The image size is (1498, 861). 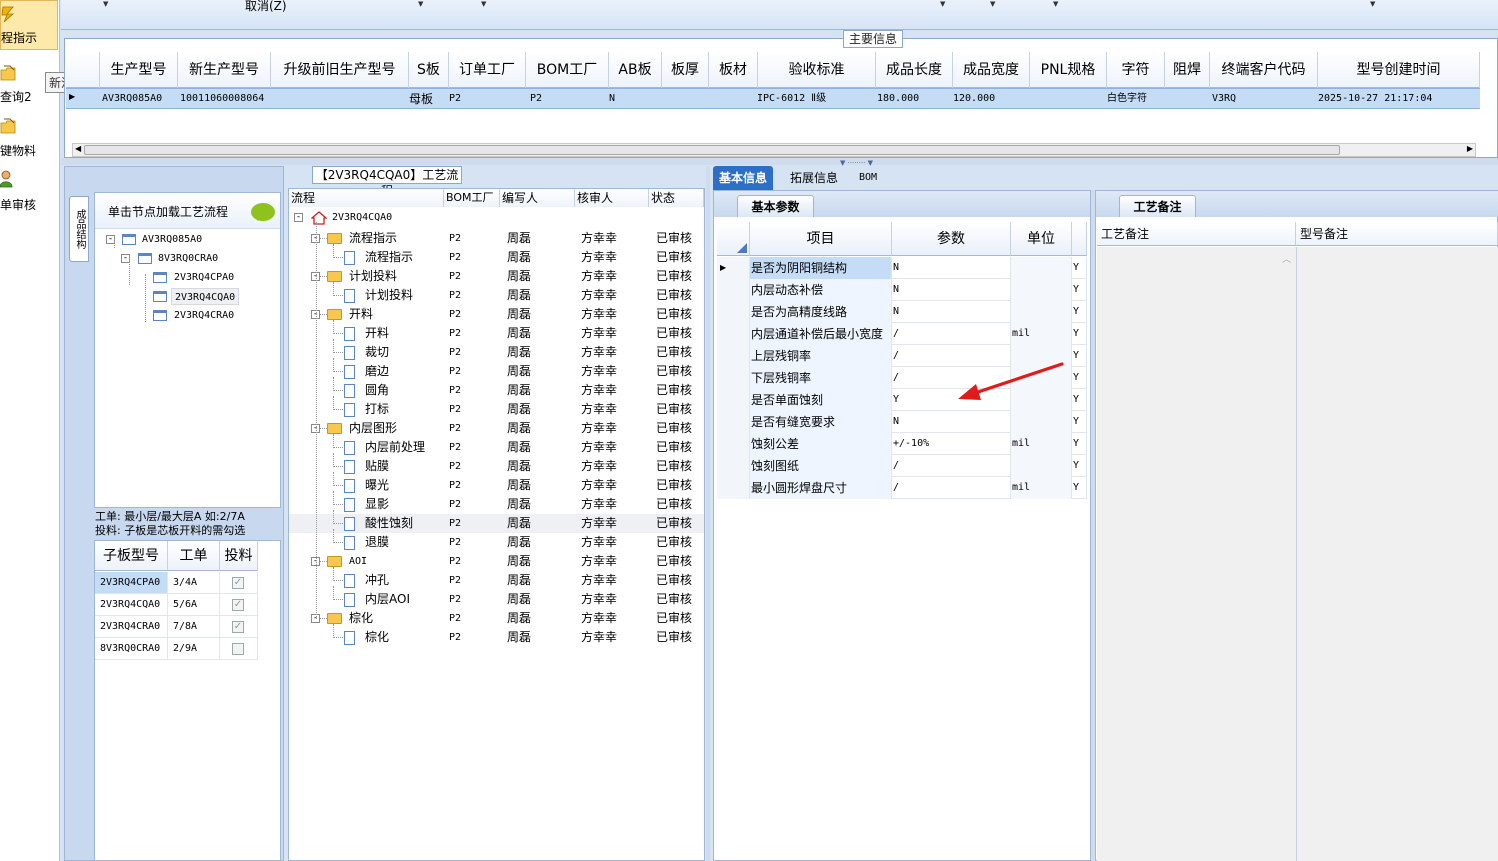 I want to click on chat-bubble-icon, so click(x=263, y=212).